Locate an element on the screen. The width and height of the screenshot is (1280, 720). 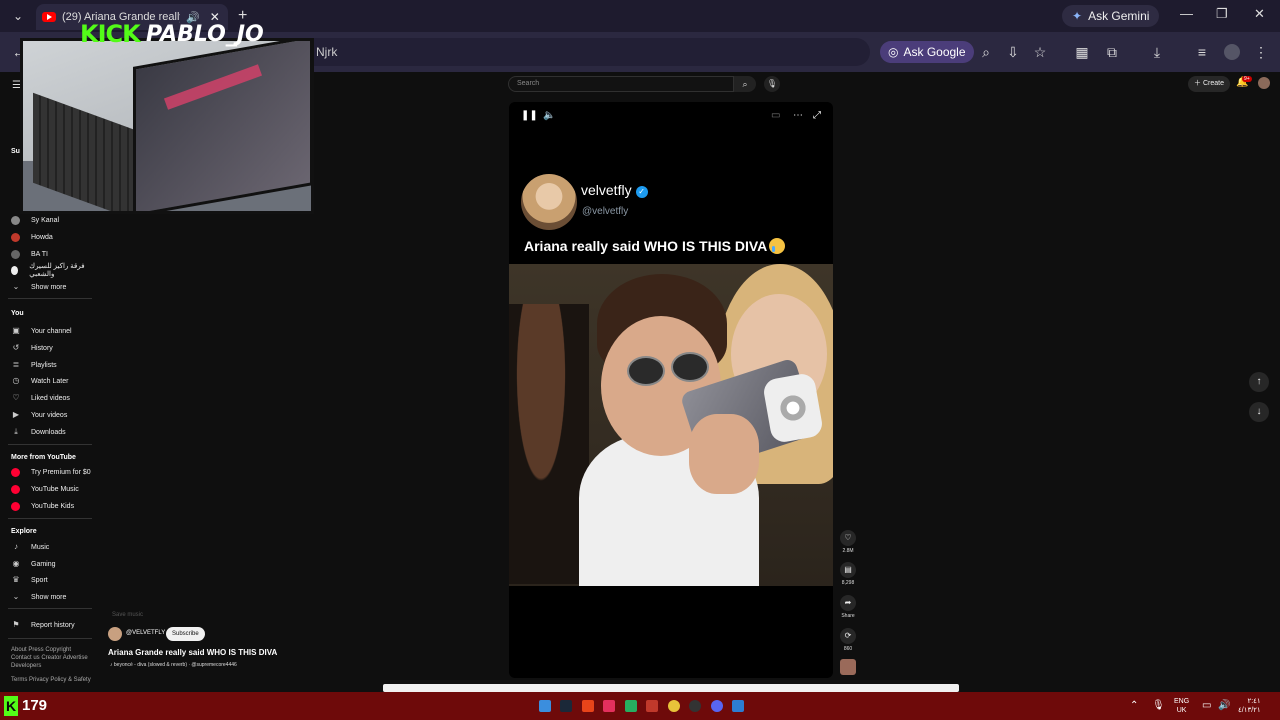
like-button: ♡ 2.8M is located at coordinates (848, 542).